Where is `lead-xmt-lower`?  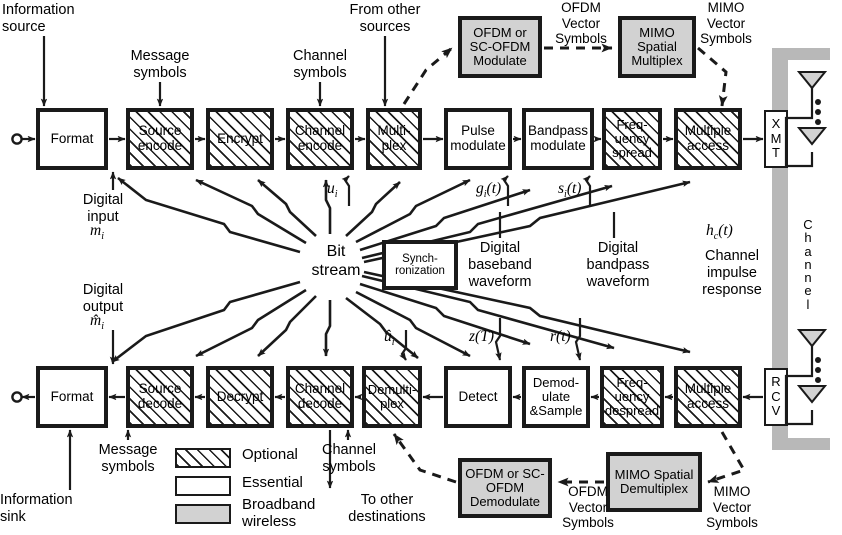
lead-xmt-lower is located at coordinates (799, 153).